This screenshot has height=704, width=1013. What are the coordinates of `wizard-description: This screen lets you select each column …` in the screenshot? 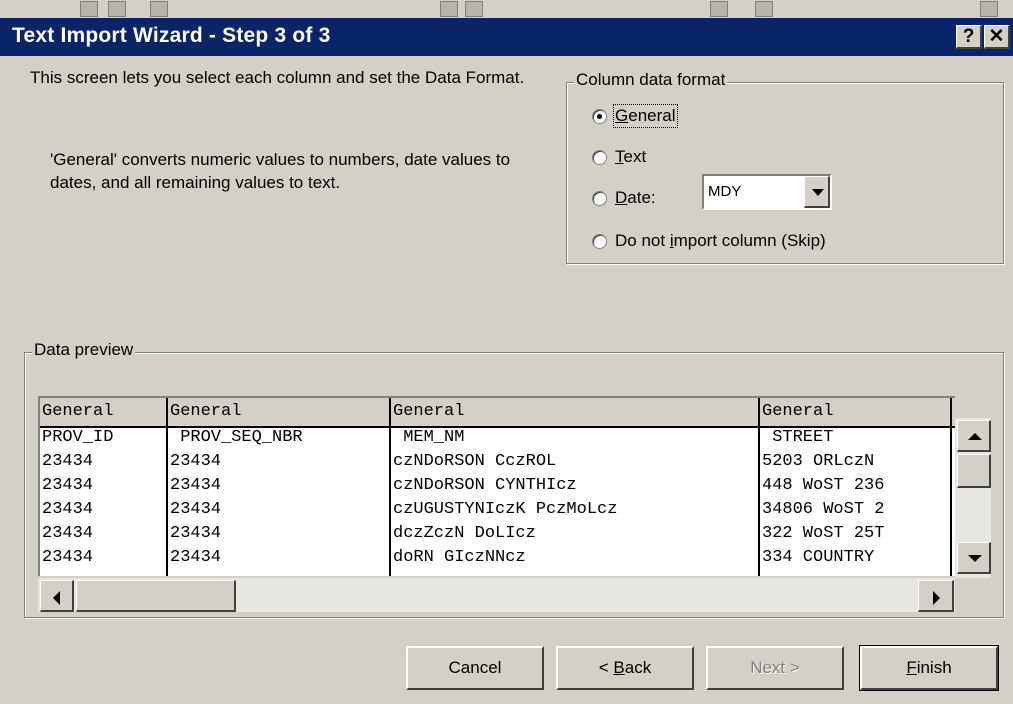 It's located at (277, 77).